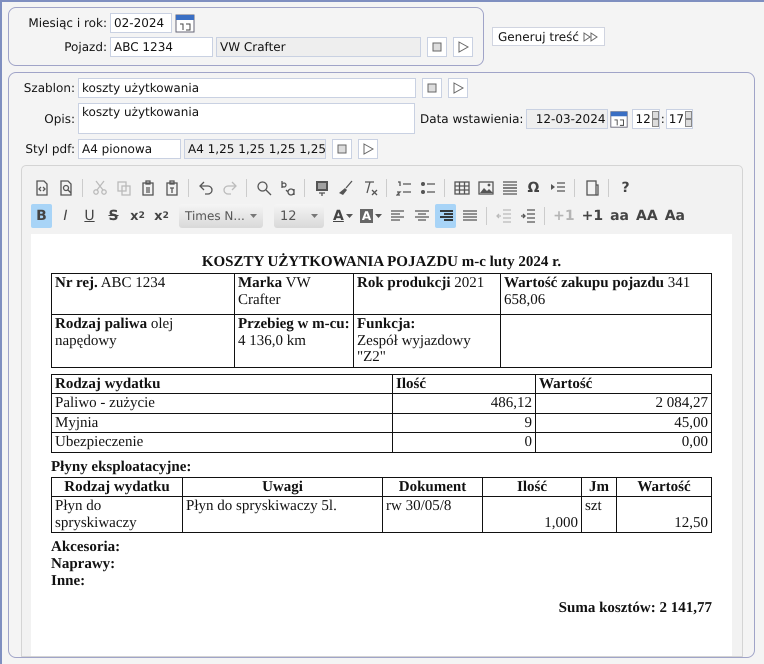 This screenshot has width=764, height=664. I want to click on table-cell: Rodzaj paliwa olej napędowy, so click(143, 340).